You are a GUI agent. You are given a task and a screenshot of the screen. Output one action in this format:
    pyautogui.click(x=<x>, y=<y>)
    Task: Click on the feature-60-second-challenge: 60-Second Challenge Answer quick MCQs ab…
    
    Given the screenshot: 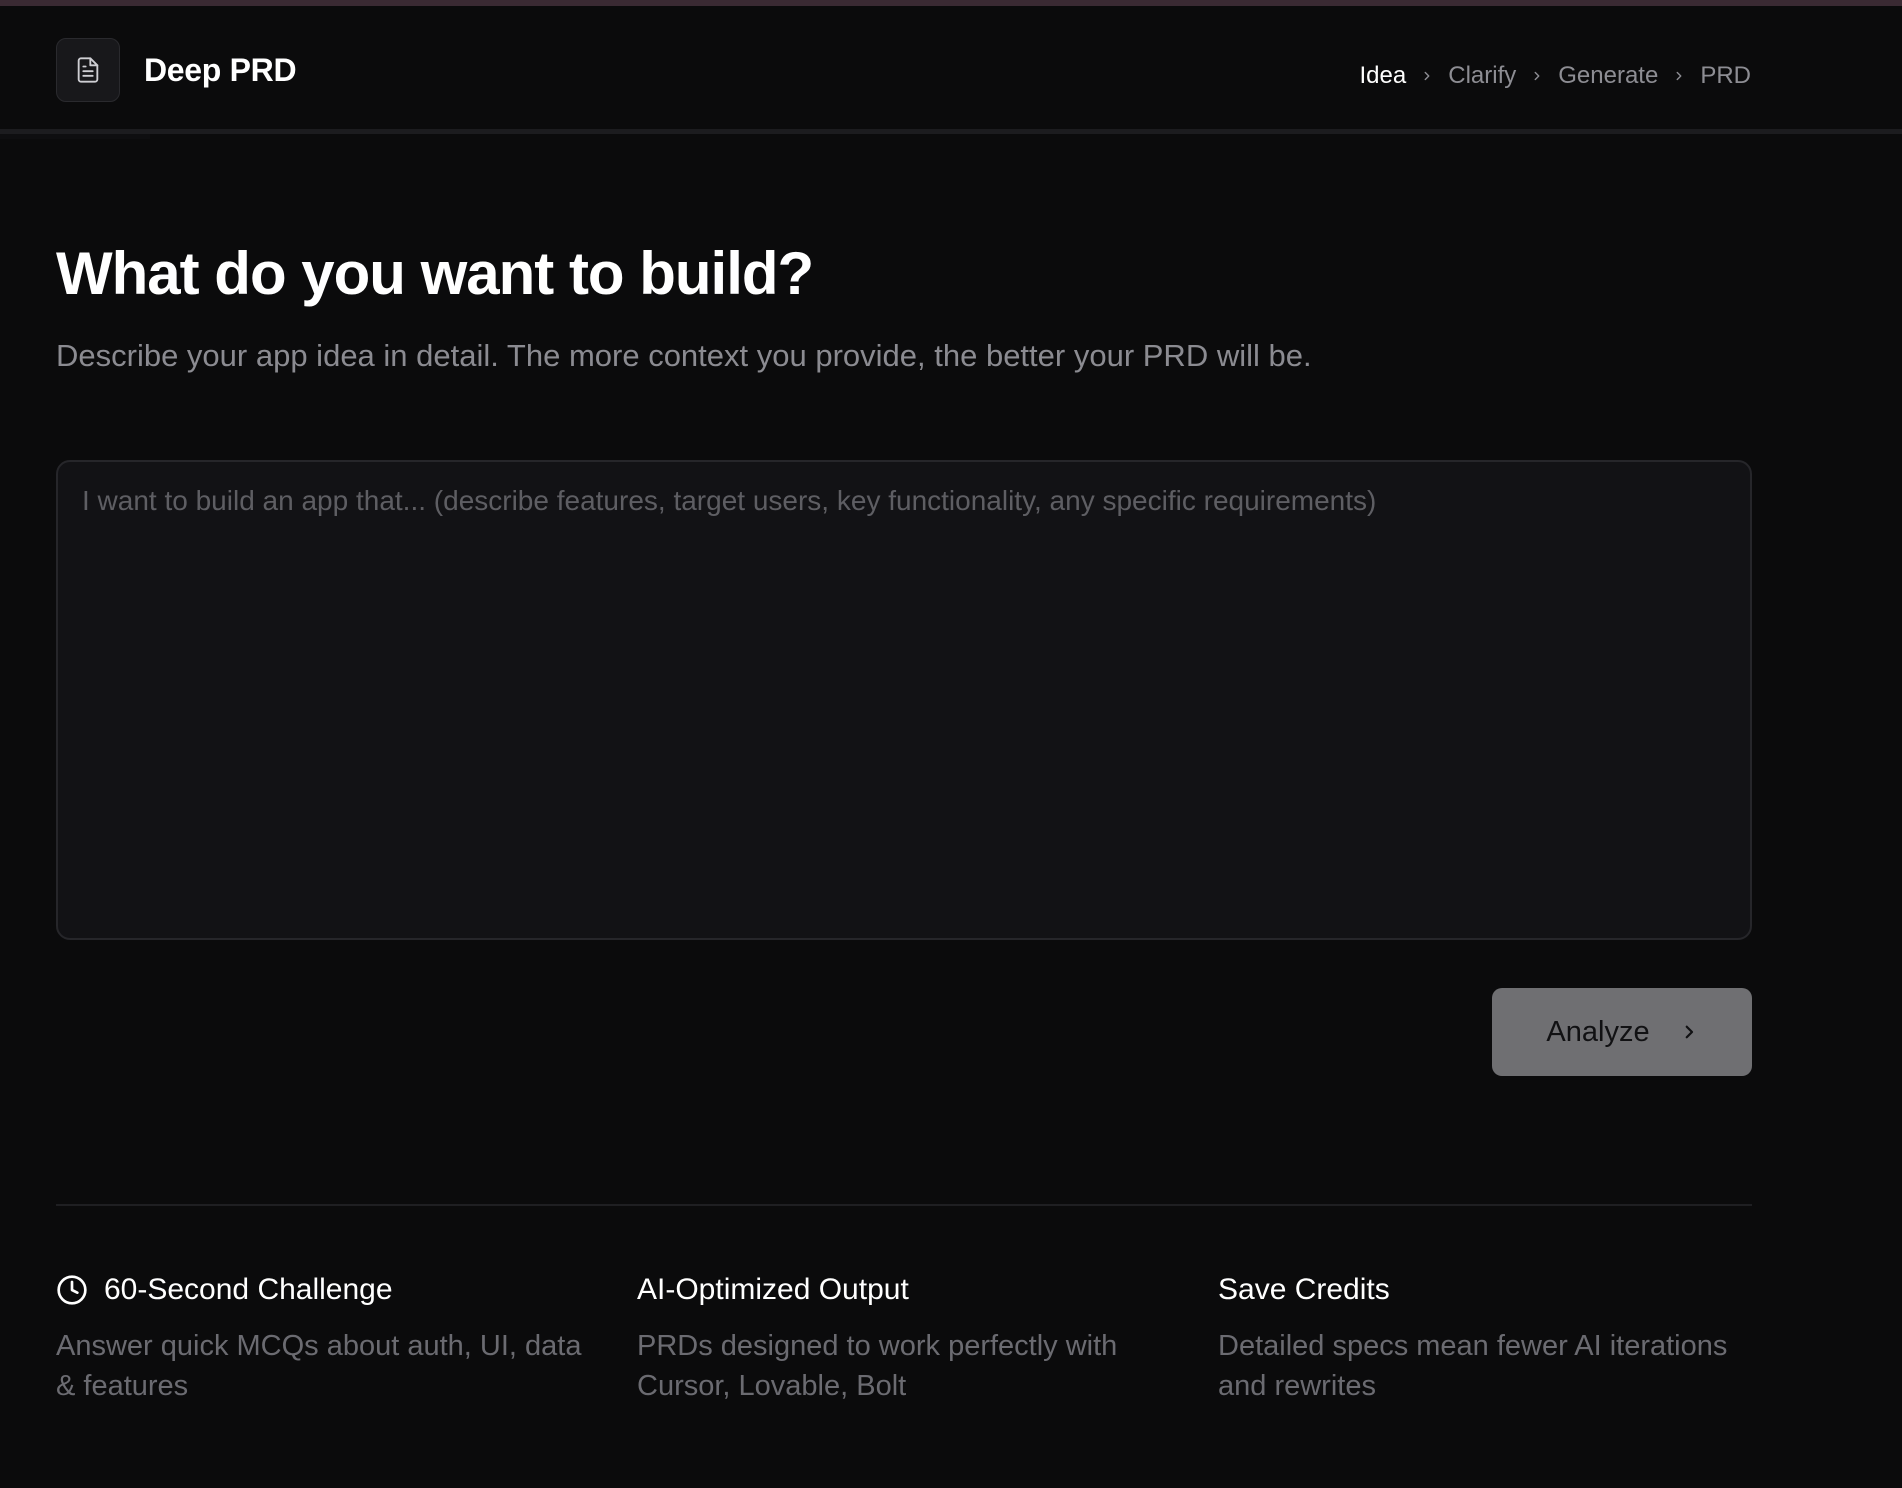 What is the action you would take?
    pyautogui.click(x=336, y=1338)
    